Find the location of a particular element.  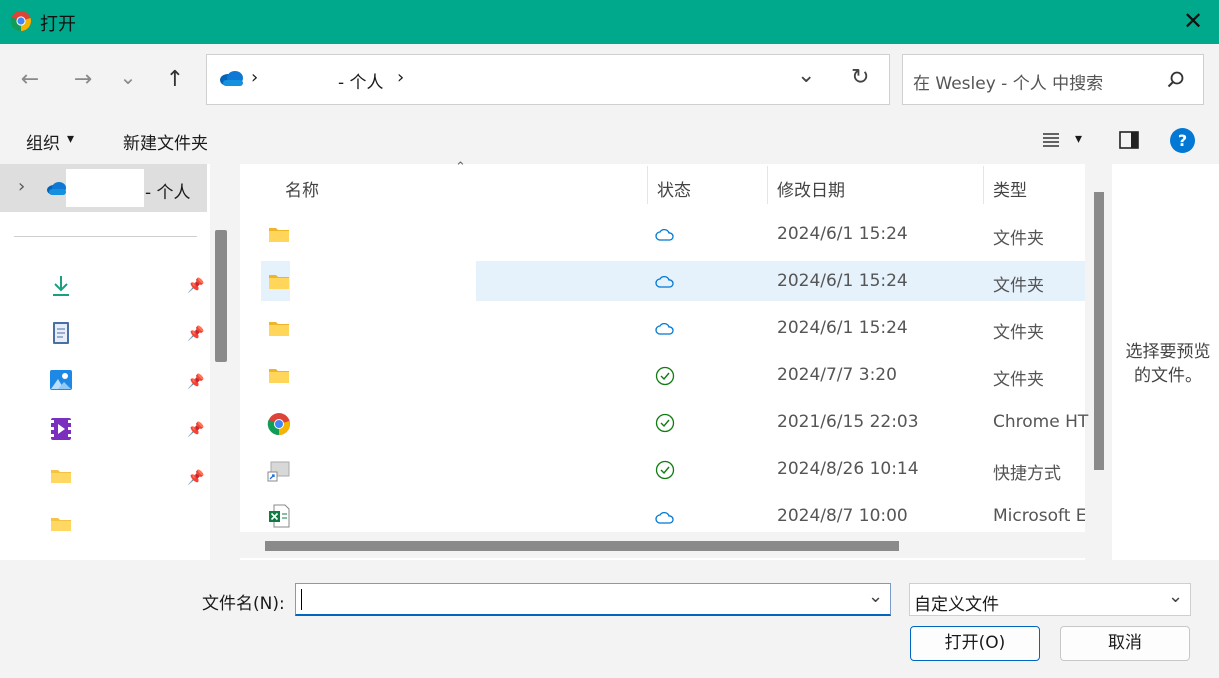

documents-icon is located at coordinates (61, 333).